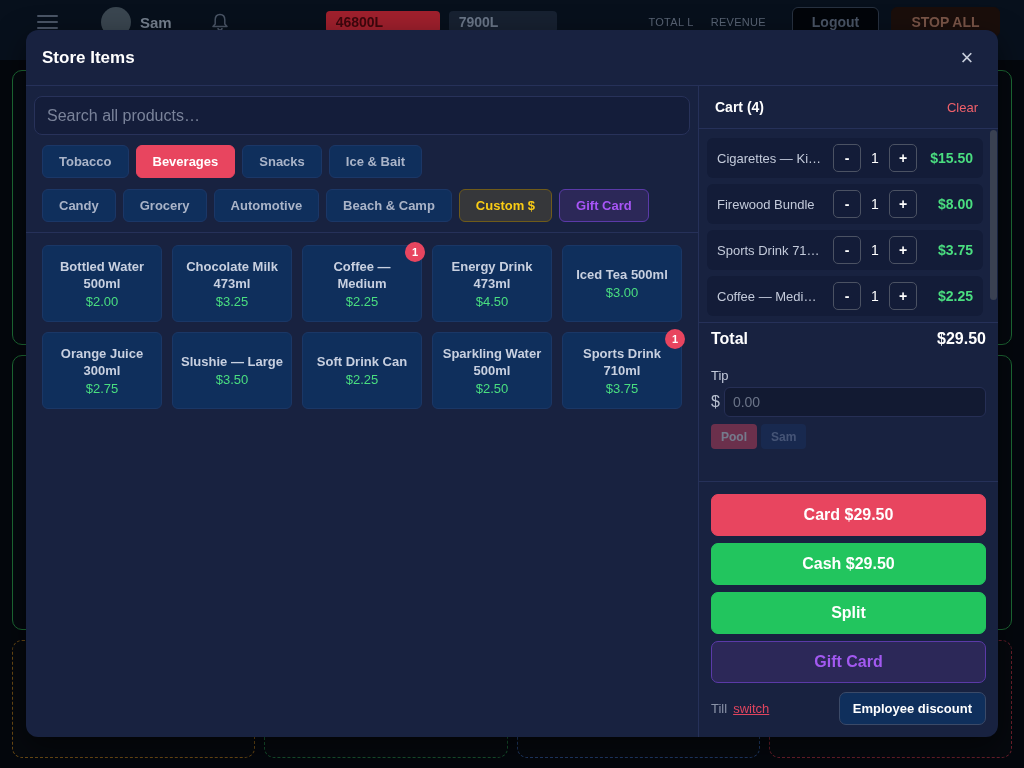 The height and width of the screenshot is (768, 1024). Describe the element at coordinates (951, 158) in the screenshot. I see `item-price: $15.50` at that location.